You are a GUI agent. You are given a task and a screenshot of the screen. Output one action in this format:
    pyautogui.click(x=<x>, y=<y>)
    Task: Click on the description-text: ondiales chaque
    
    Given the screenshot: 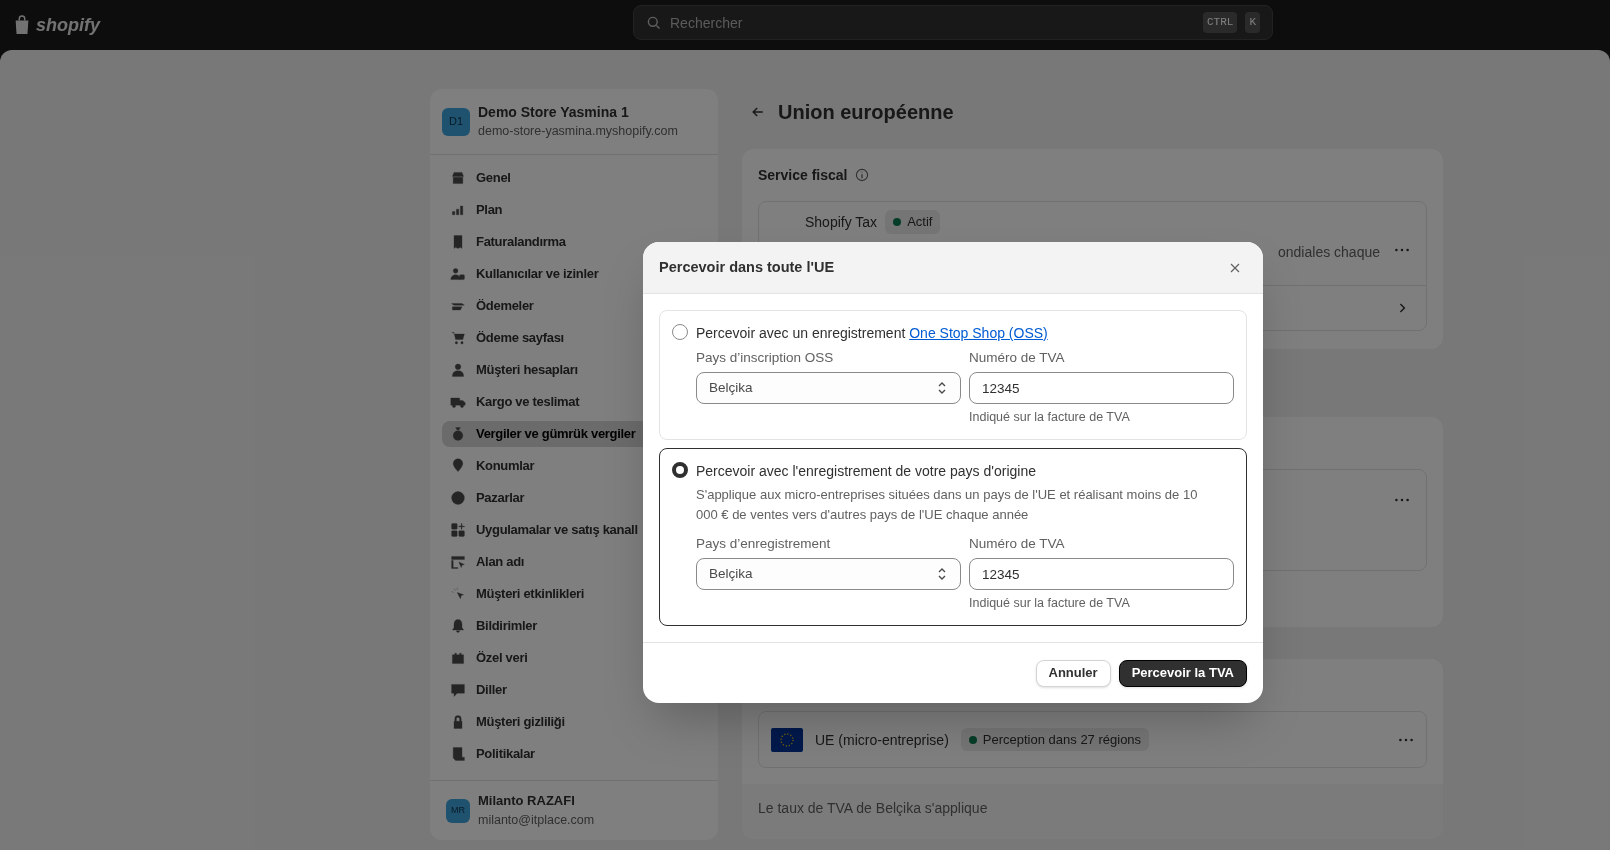 What is the action you would take?
    pyautogui.click(x=1329, y=252)
    